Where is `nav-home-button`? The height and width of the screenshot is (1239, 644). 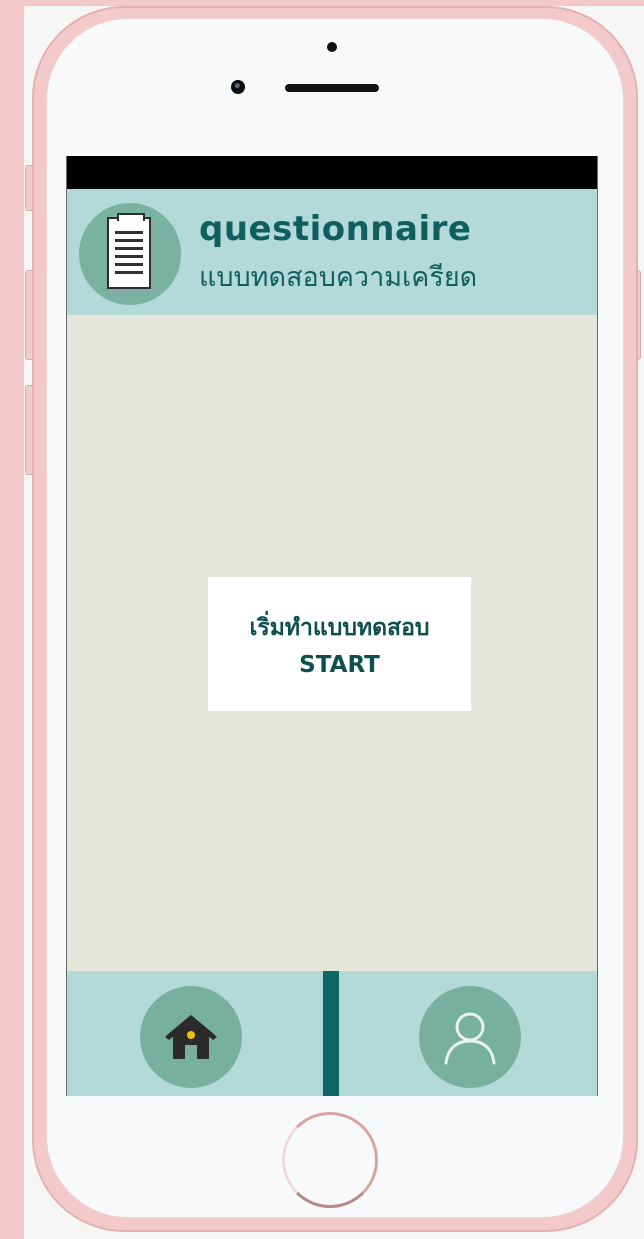
nav-home-button is located at coordinates (191, 1037).